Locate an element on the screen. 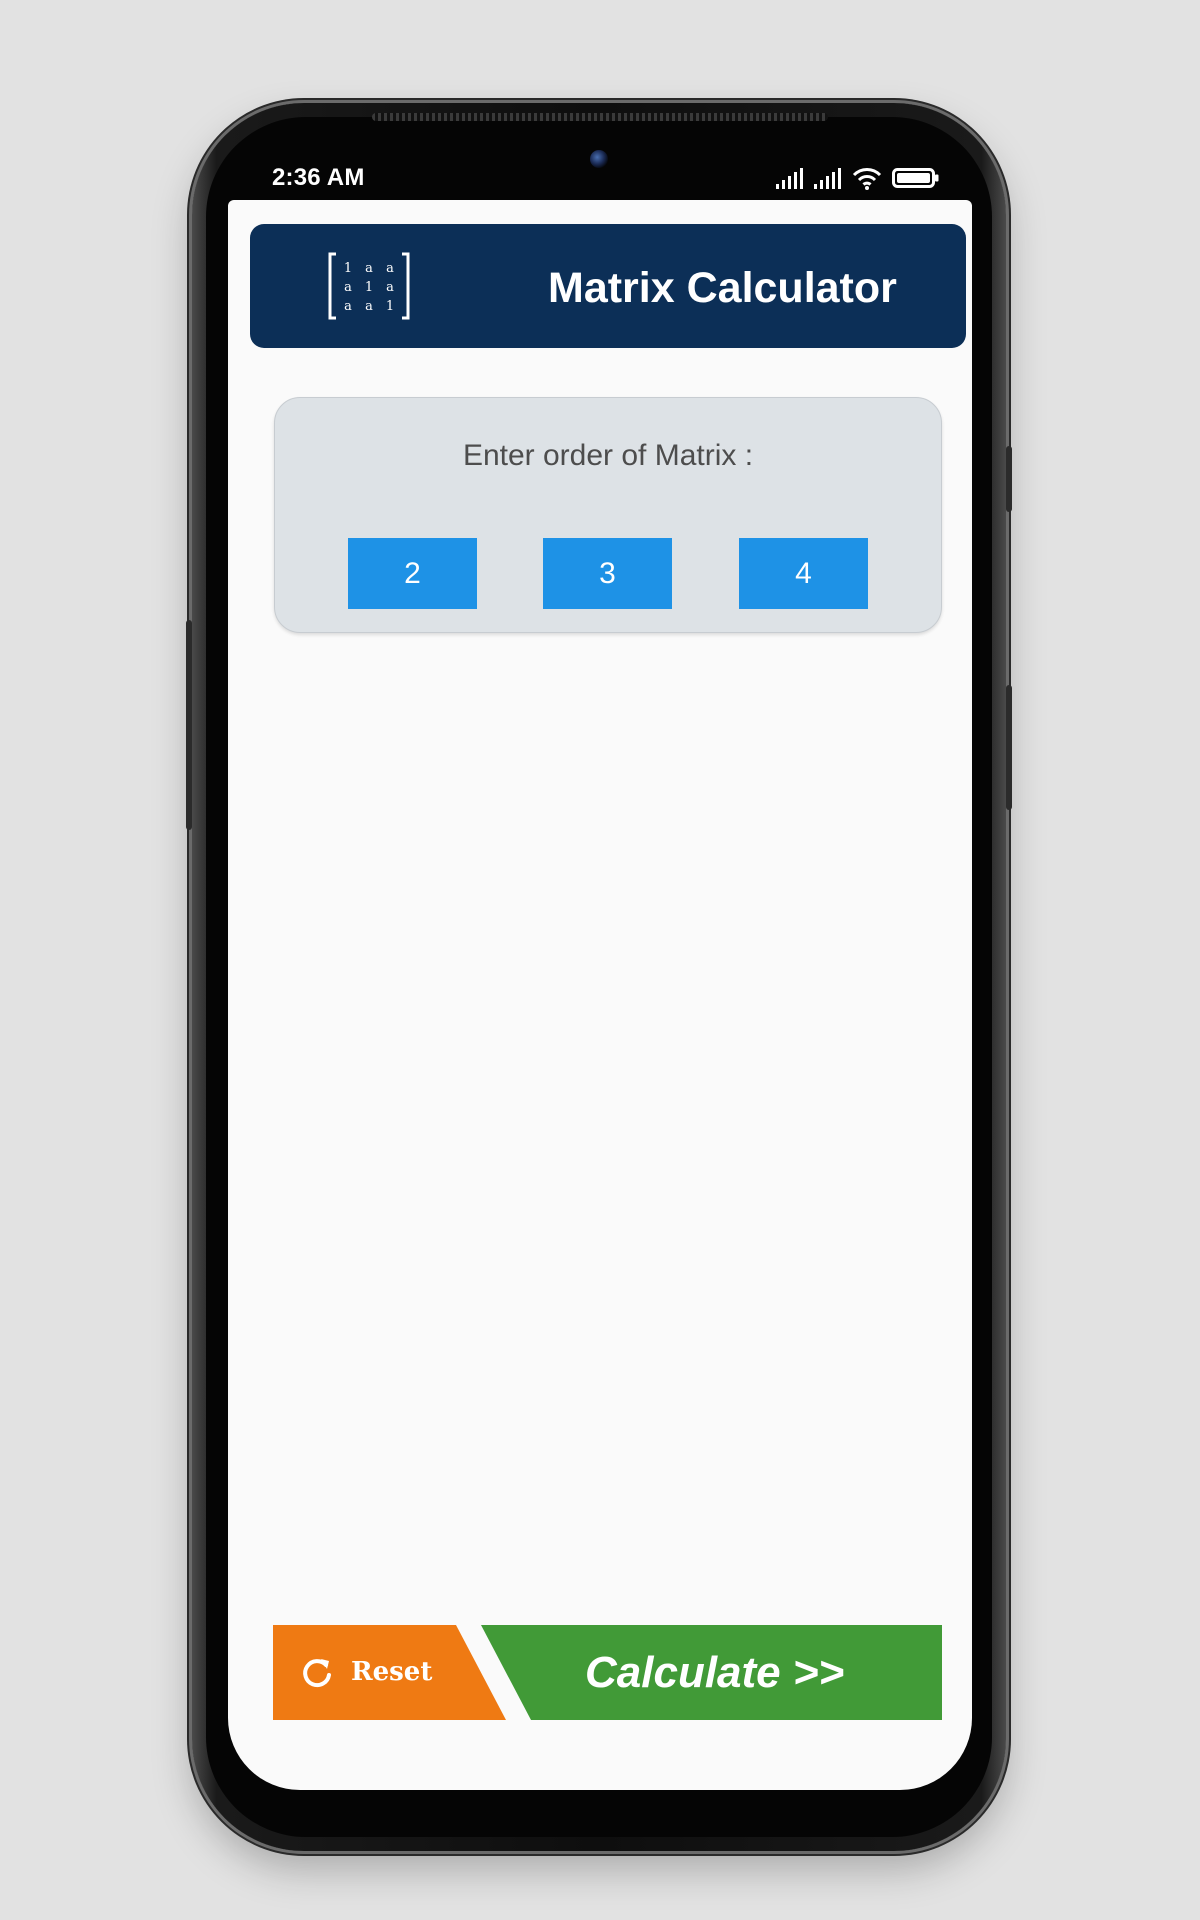 This screenshot has height=1920, width=1200. status-time: 2:36 AM is located at coordinates (318, 177).